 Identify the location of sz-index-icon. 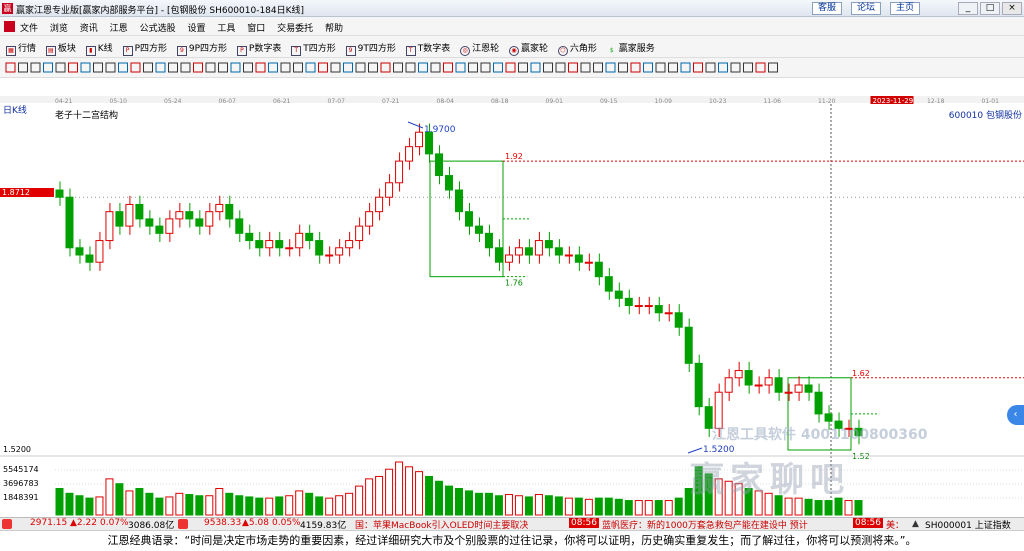
(183, 524).